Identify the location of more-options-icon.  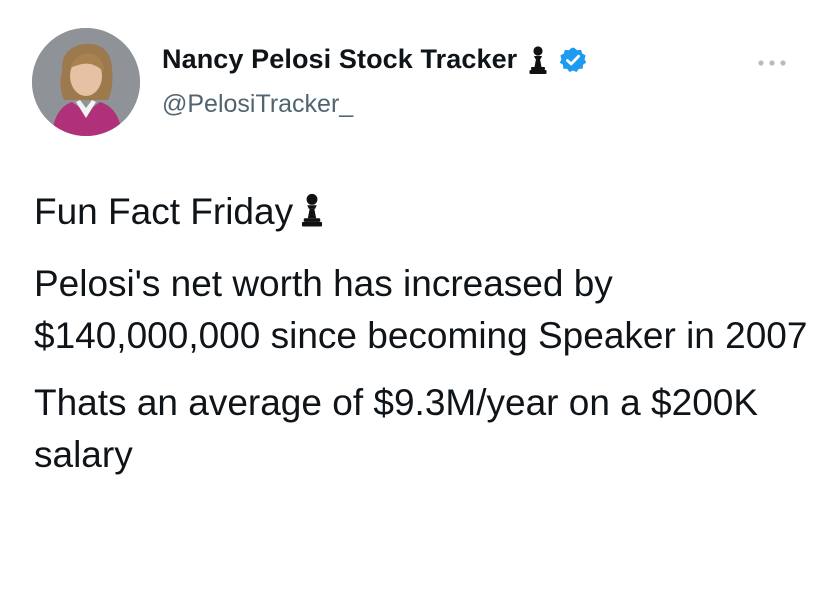
(772, 63).